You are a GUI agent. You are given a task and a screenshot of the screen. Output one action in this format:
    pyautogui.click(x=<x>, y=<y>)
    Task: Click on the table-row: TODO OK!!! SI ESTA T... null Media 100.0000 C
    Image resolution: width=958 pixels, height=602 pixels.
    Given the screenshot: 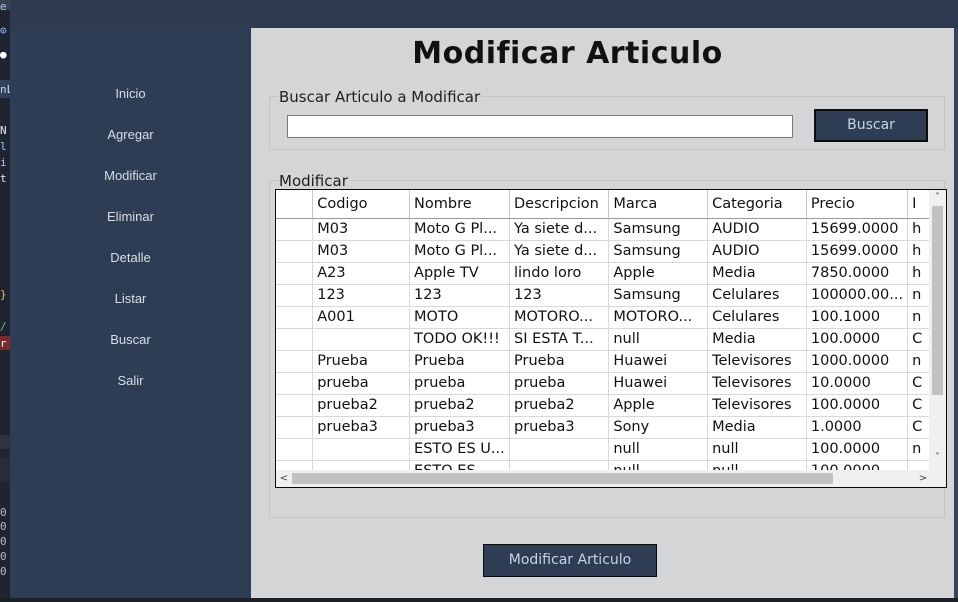 What is the action you would take?
    pyautogui.click(x=611, y=339)
    